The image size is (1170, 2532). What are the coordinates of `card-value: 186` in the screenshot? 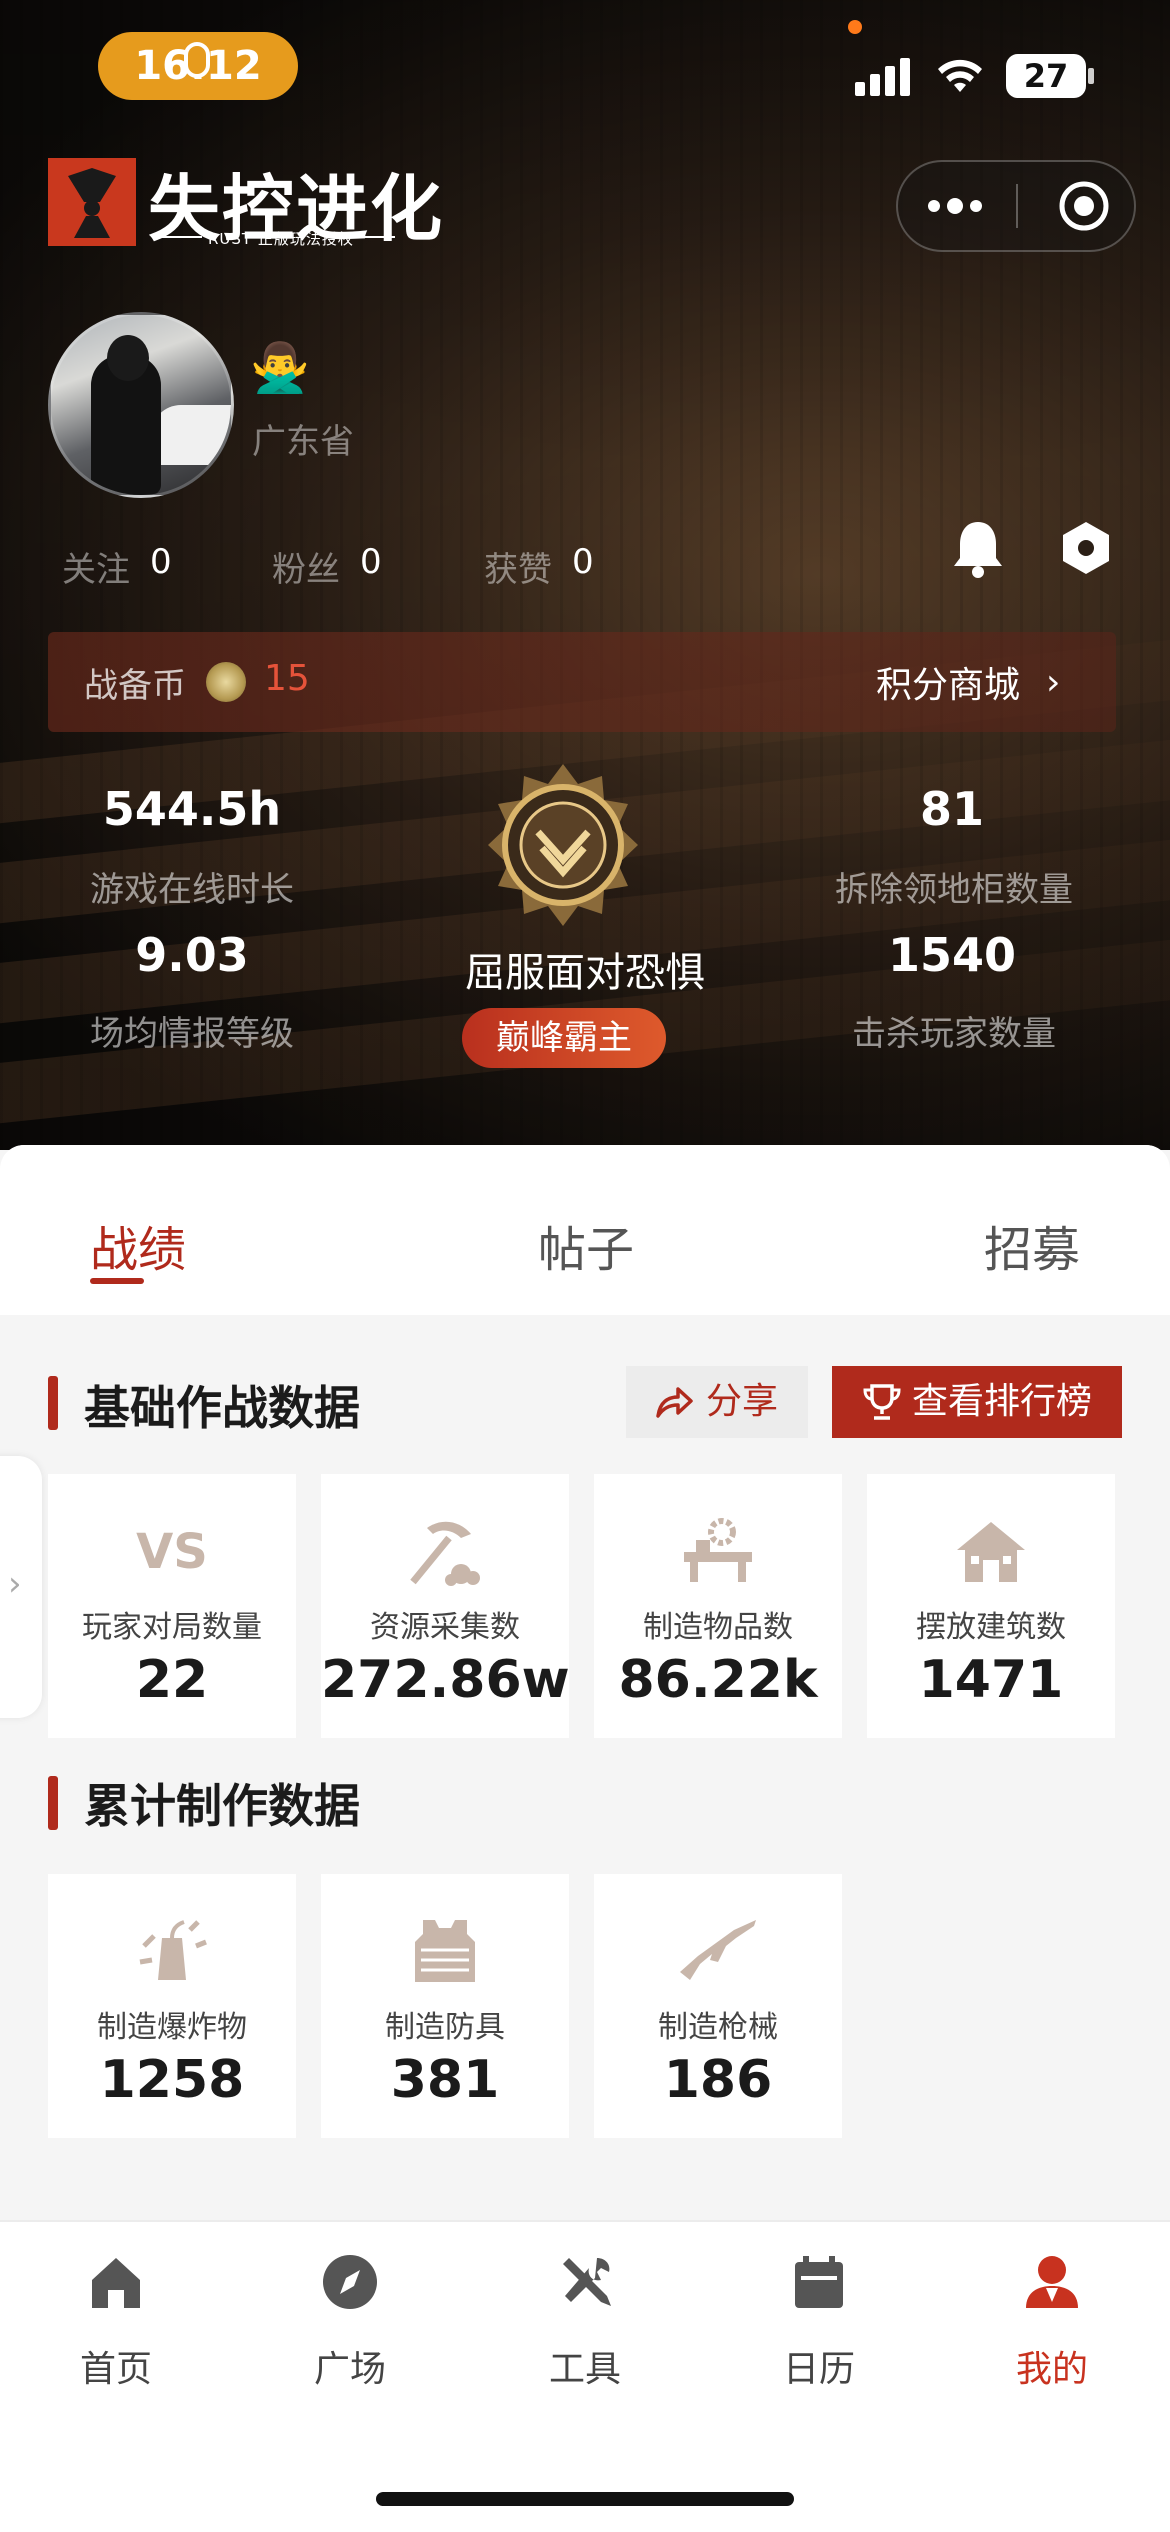 It's located at (718, 2080).